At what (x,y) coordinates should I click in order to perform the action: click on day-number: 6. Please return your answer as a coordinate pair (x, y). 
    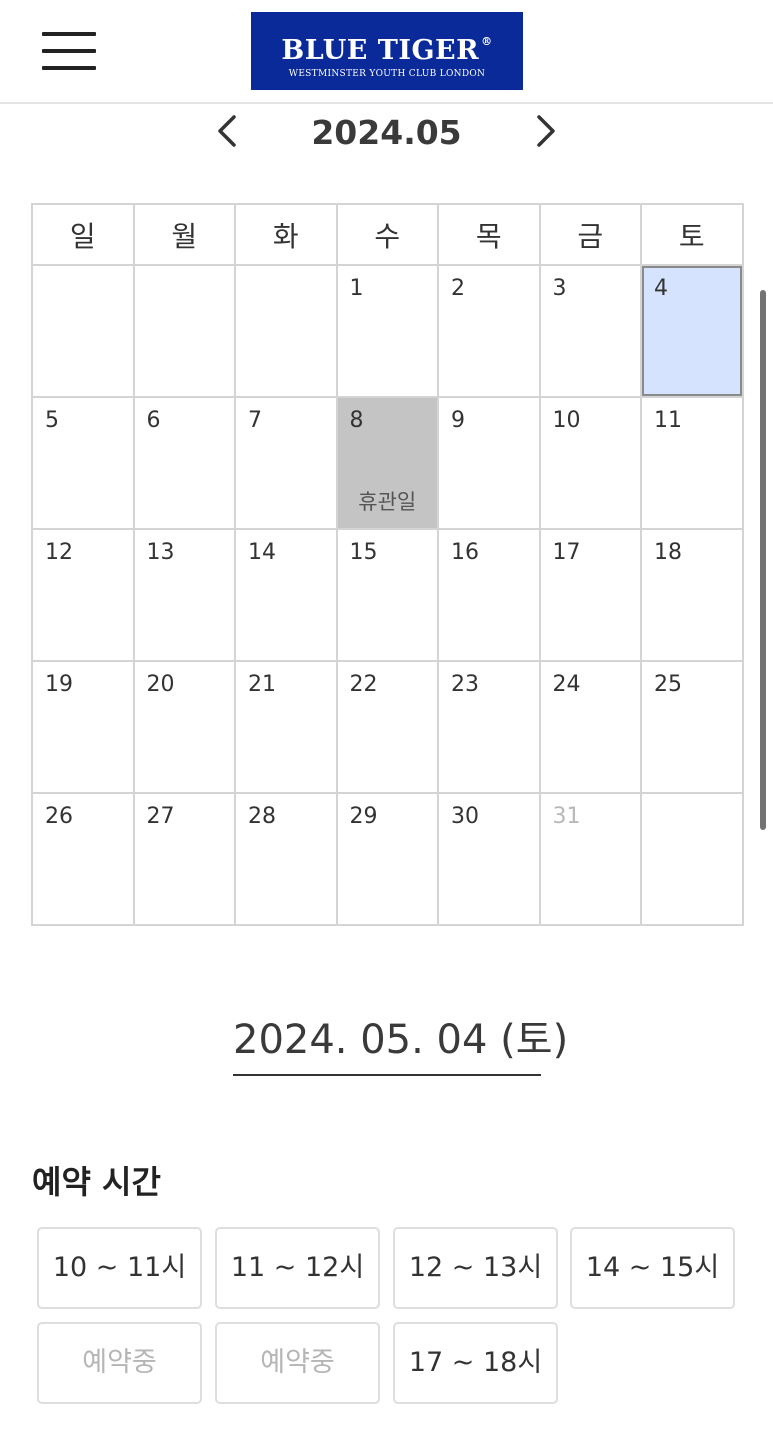
    Looking at the image, I should click on (153, 420).